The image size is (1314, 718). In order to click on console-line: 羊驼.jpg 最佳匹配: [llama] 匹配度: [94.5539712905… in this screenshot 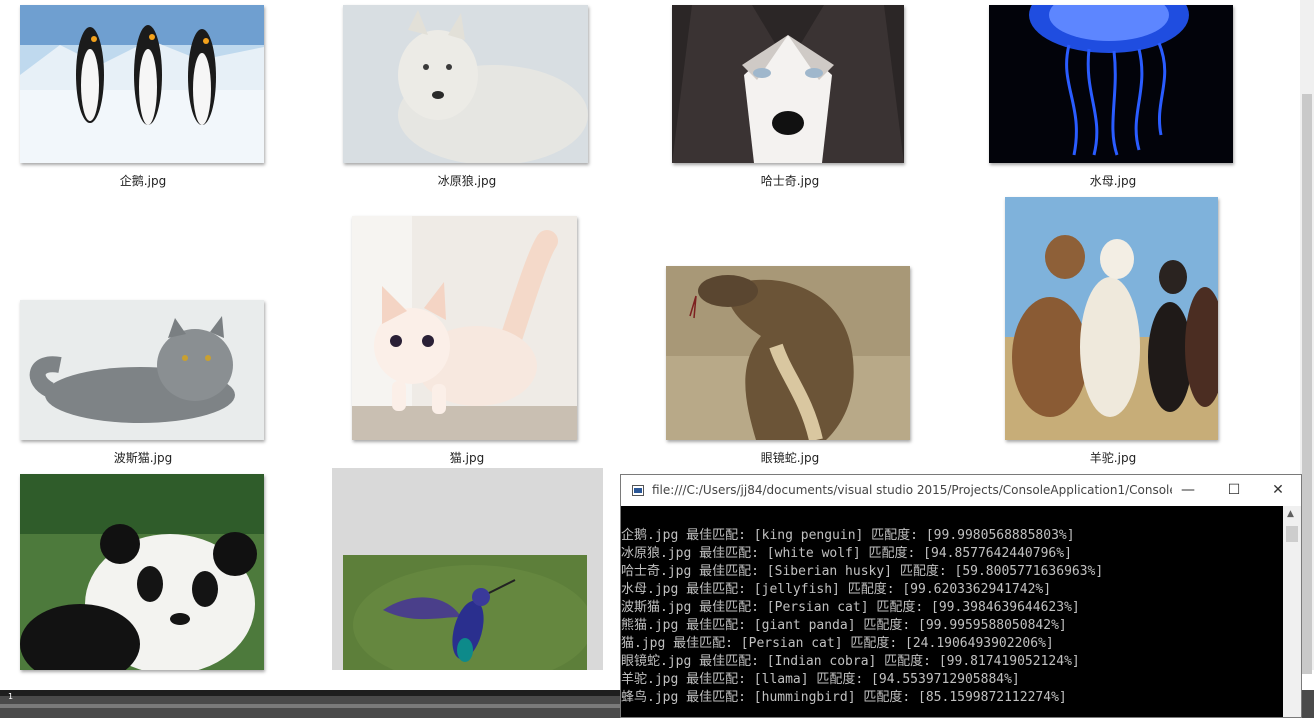, I will do `click(820, 679)`.